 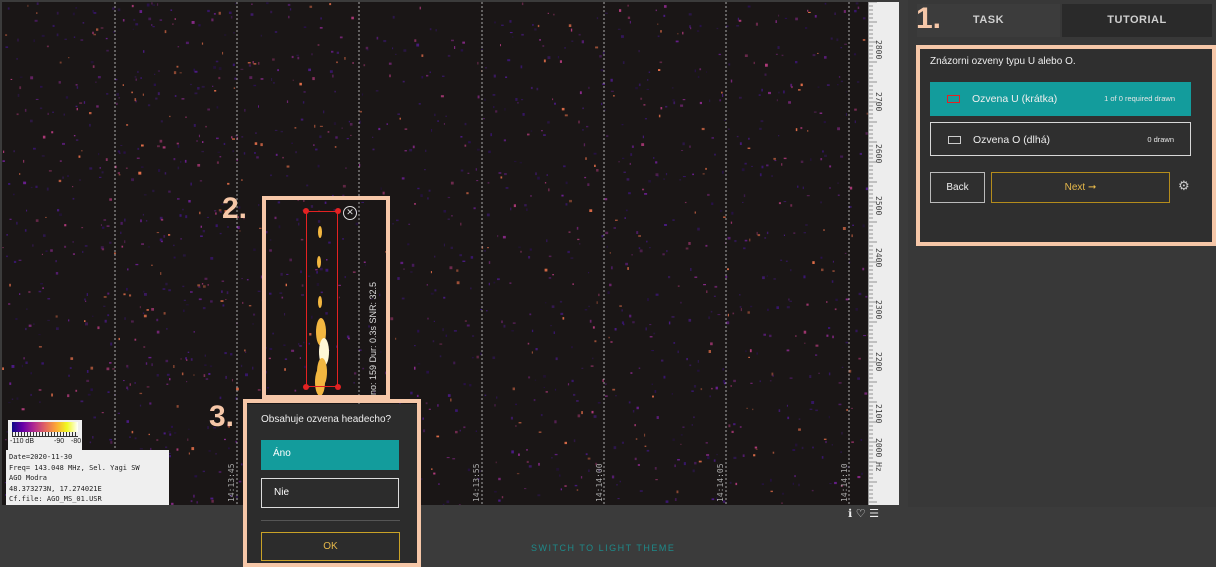 What do you see at coordinates (878, 154) in the screenshot?
I see `freq-tick-label: 2600` at bounding box center [878, 154].